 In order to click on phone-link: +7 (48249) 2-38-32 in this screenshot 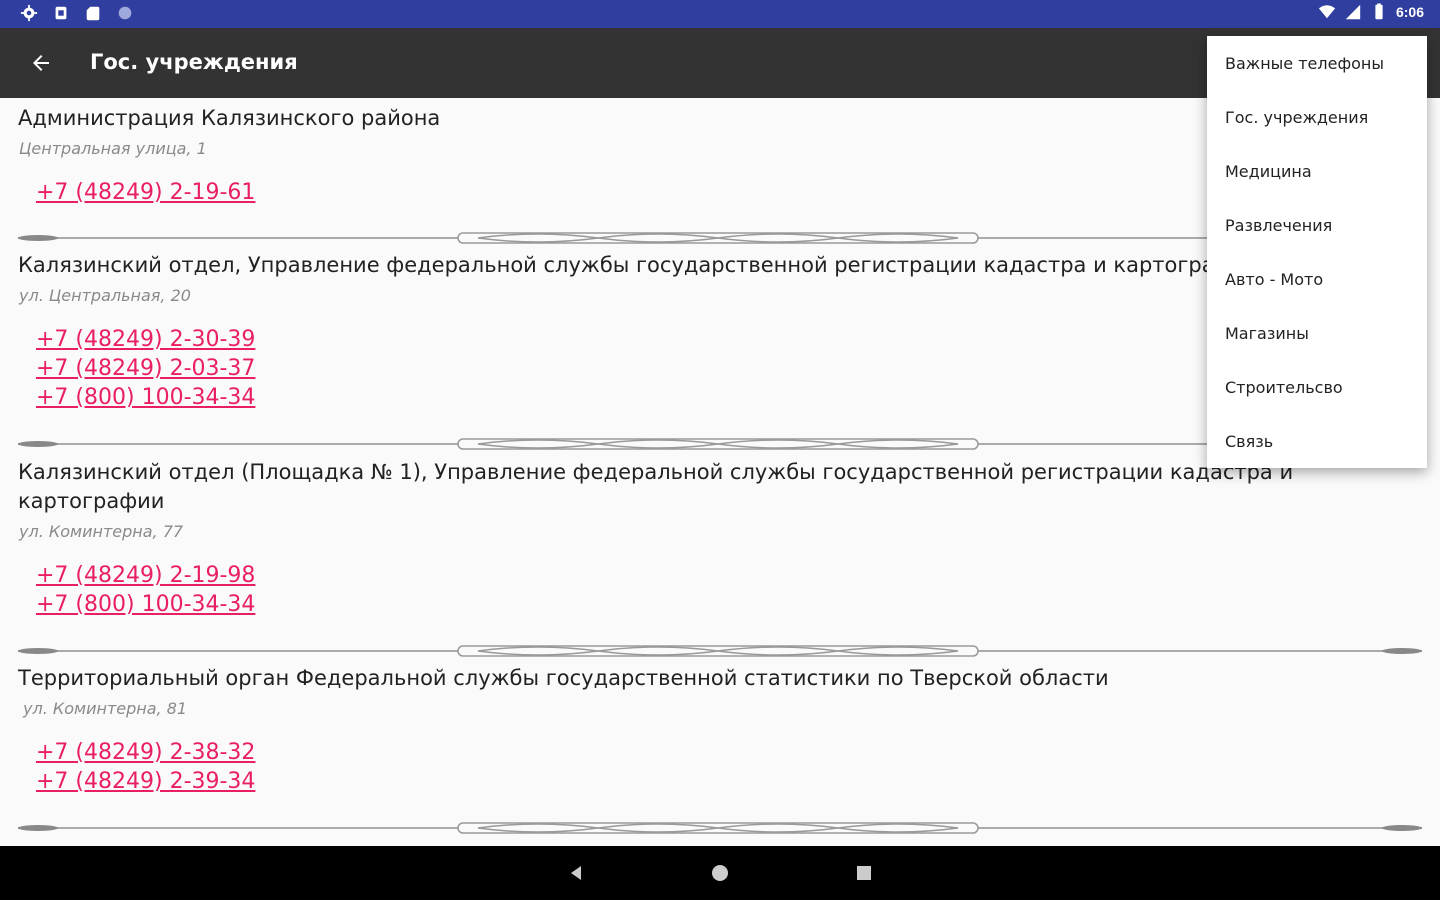, I will do `click(729, 752)`.